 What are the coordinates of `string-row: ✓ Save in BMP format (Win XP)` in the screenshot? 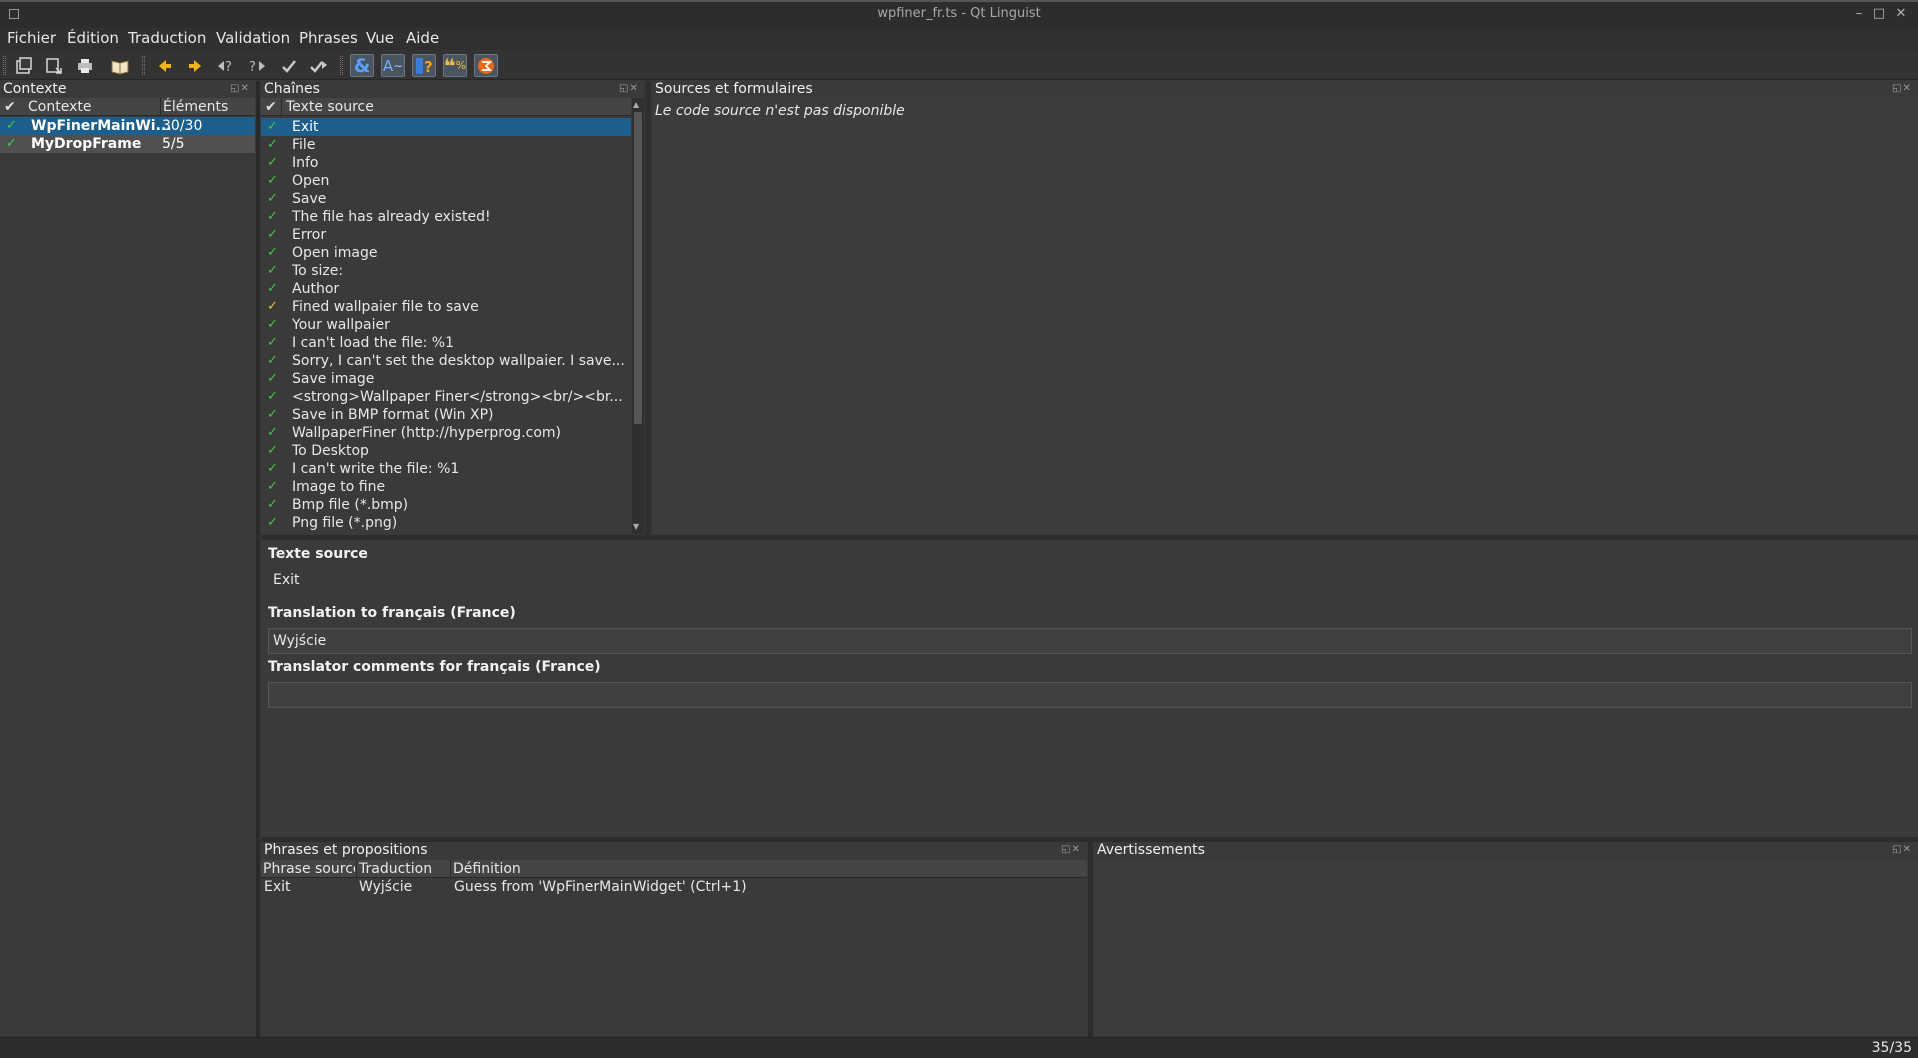 It's located at (446, 415).